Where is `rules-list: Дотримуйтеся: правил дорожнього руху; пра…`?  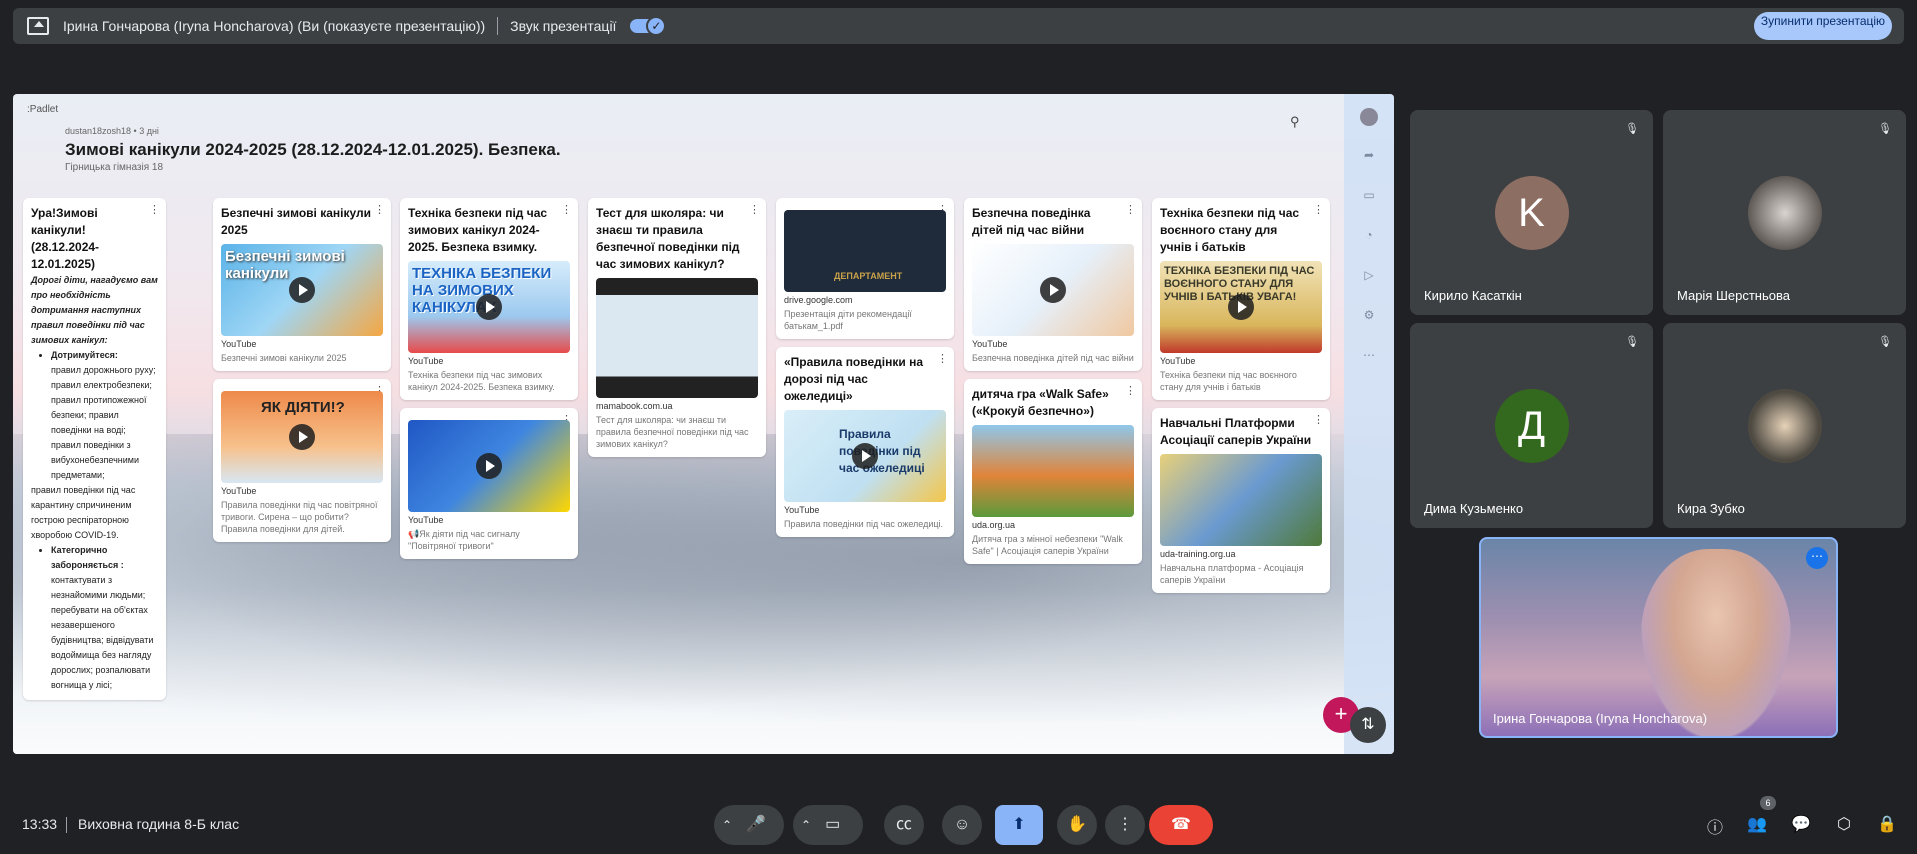 rules-list: Дотримуйтеся: правил дорожнього руху; пра… is located at coordinates (104, 415).